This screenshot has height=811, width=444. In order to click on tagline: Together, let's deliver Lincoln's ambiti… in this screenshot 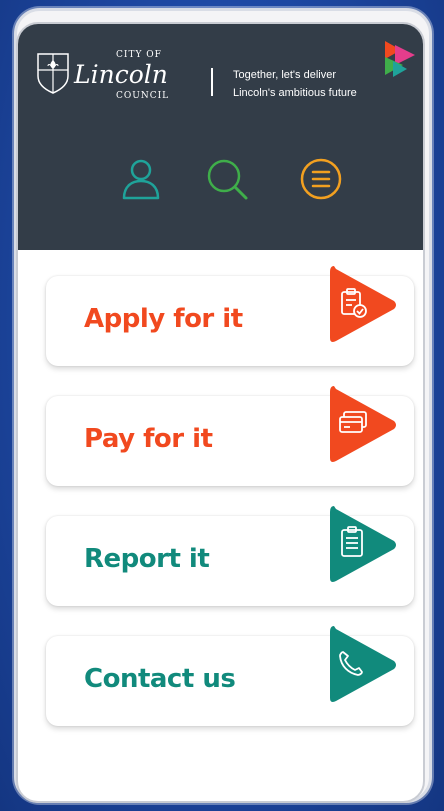, I will do `click(295, 84)`.